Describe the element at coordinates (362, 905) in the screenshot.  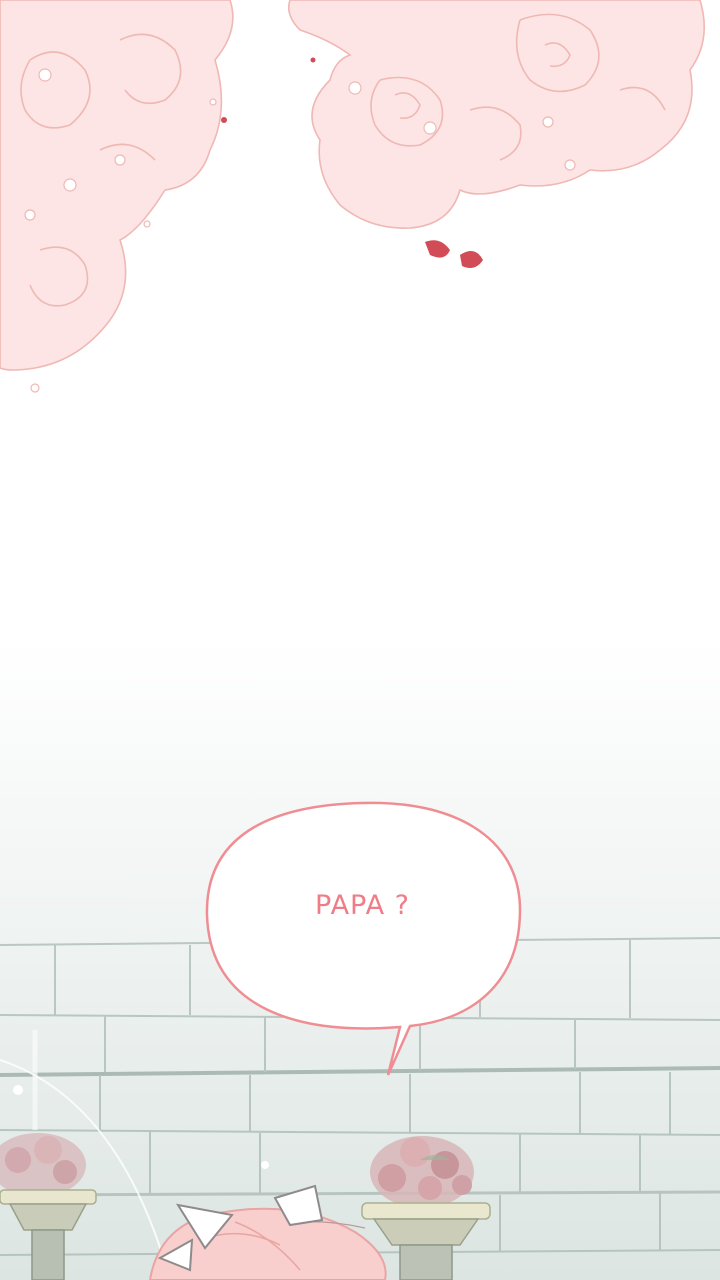
I see `speech-bubble-text: PAPA ?` at that location.